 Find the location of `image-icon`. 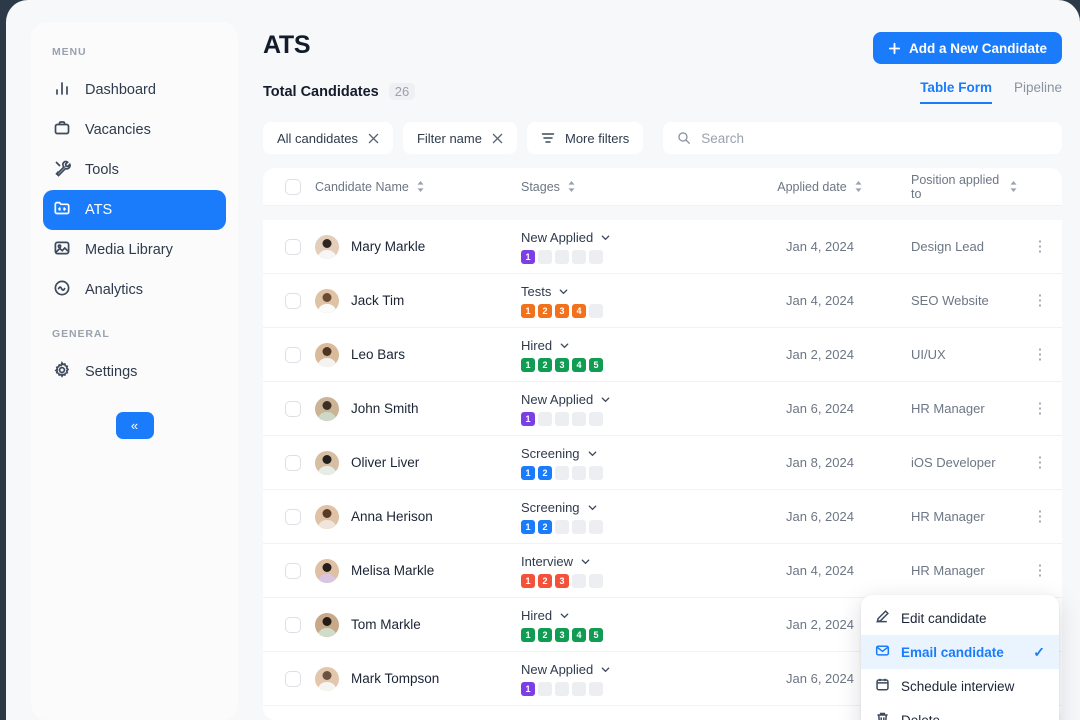

image-icon is located at coordinates (62, 250).